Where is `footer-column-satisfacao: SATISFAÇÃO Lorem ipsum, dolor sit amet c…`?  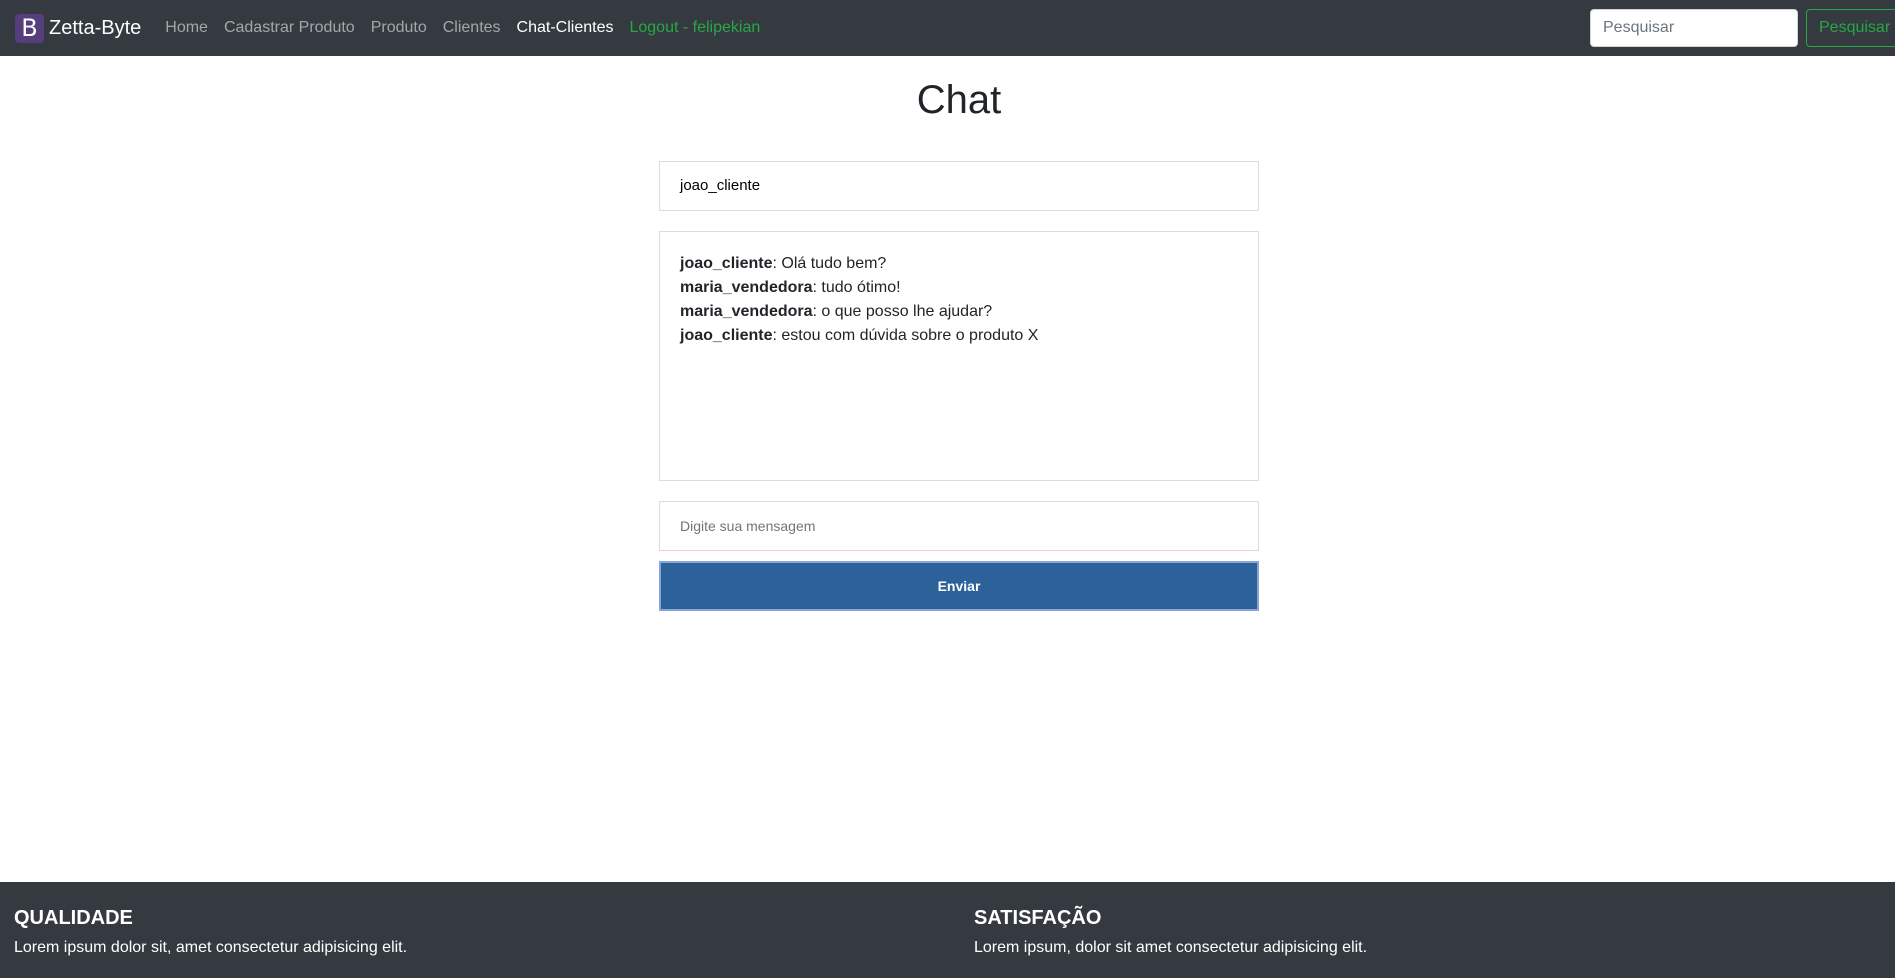 footer-column-satisfacao: SATISFAÇÃO Lorem ipsum, dolor sit amet c… is located at coordinates (1170, 932).